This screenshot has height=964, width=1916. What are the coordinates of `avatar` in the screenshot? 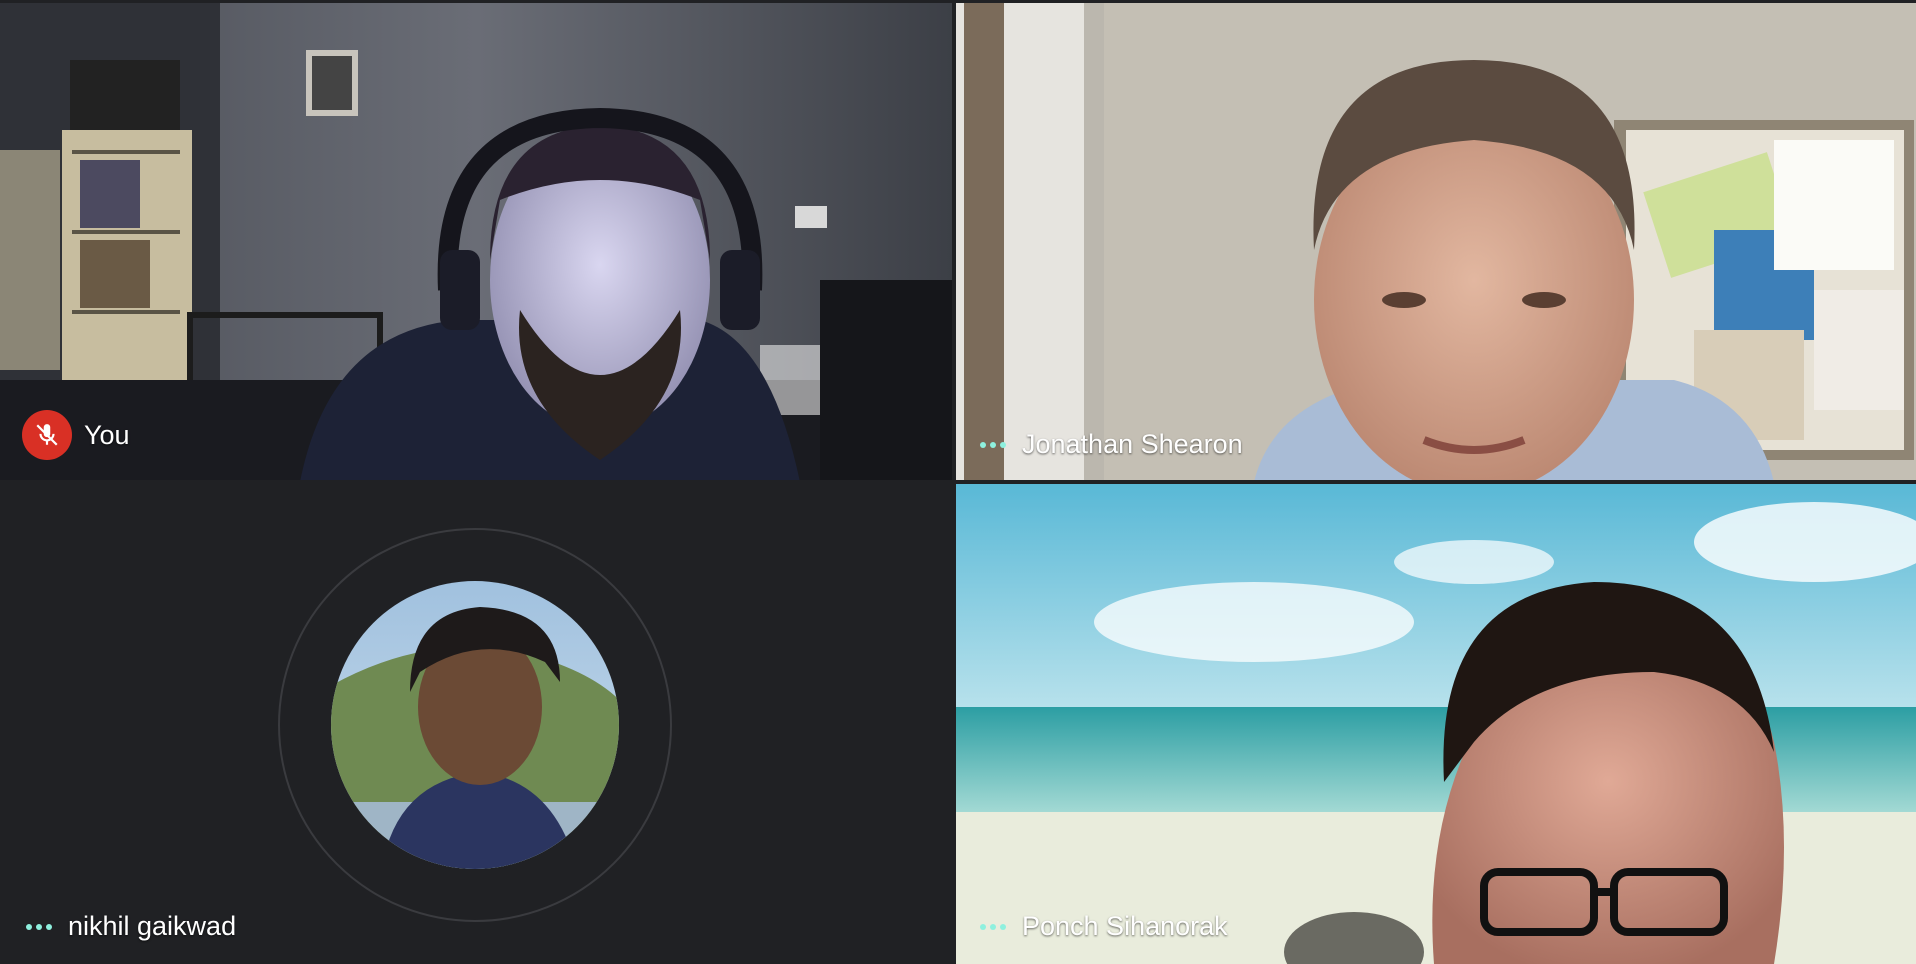 It's located at (475, 725).